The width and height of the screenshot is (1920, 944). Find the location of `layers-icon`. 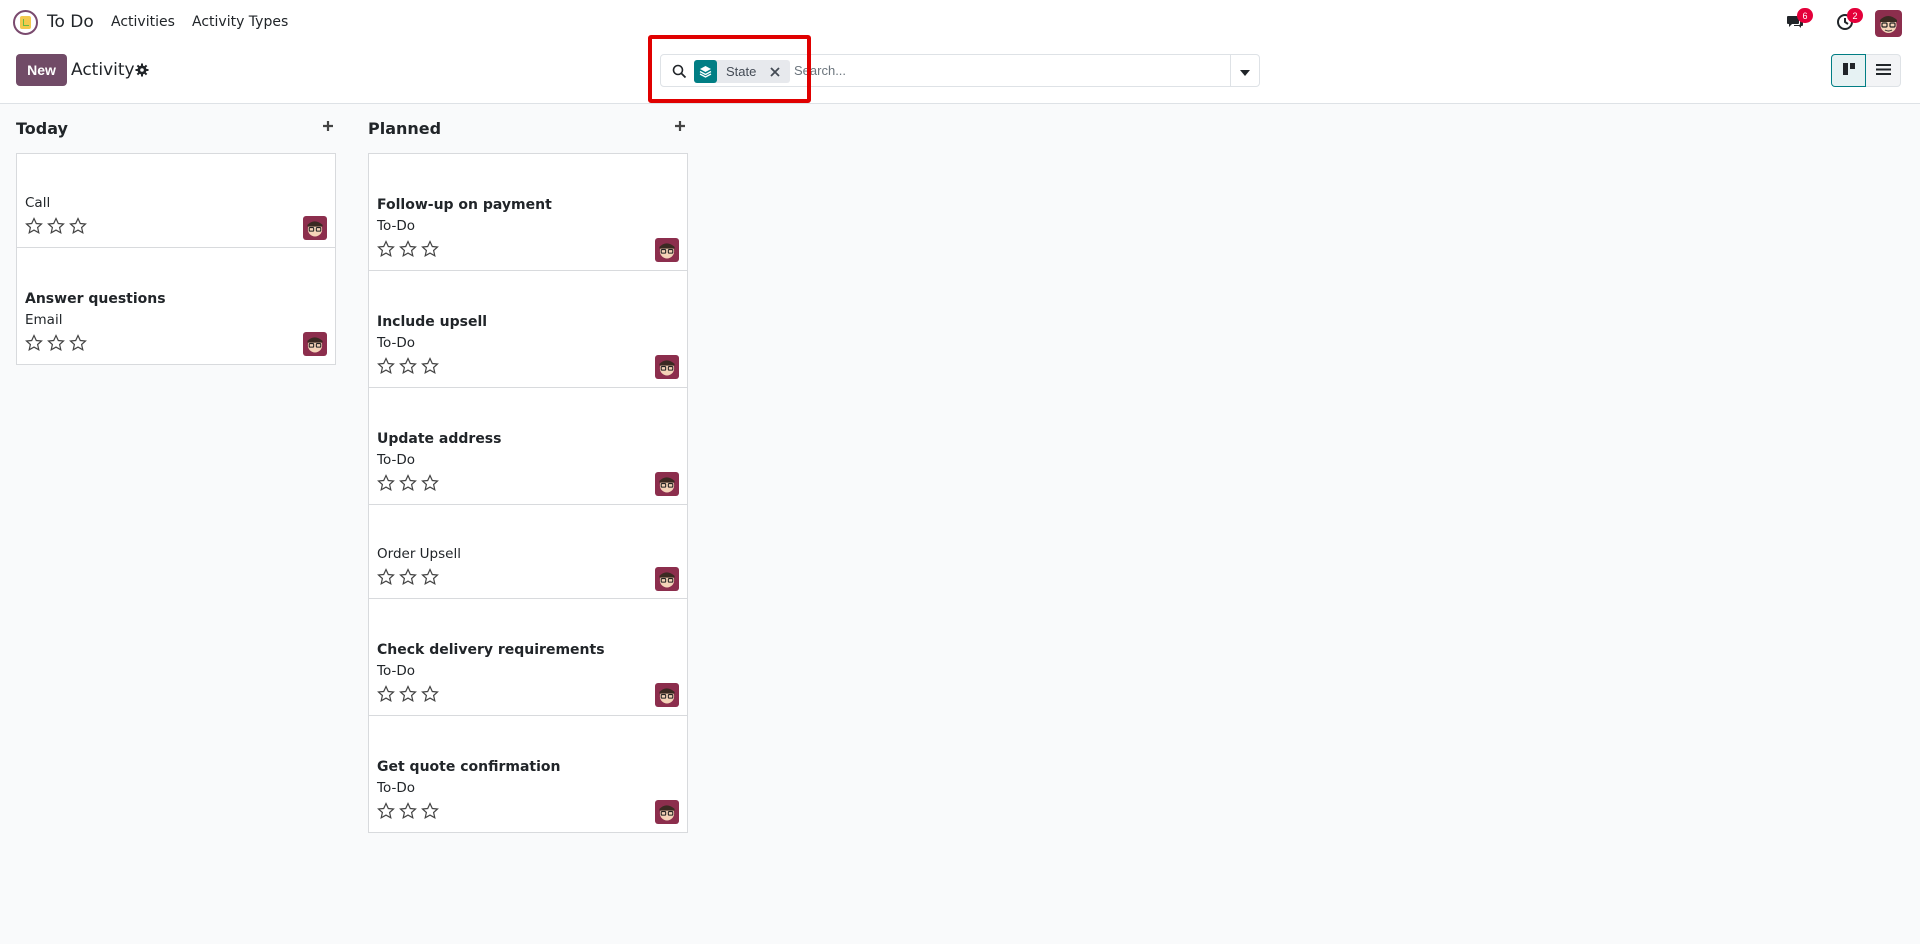

layers-icon is located at coordinates (705, 71).